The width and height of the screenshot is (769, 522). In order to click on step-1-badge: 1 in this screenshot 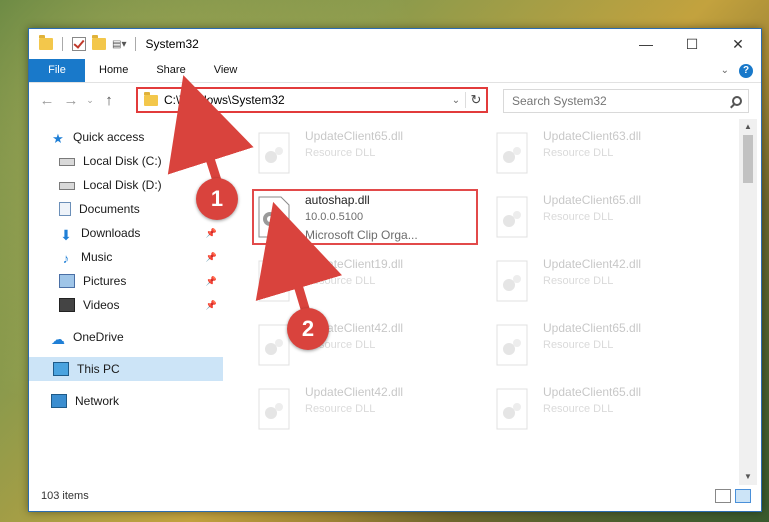, I will do `click(217, 199)`.